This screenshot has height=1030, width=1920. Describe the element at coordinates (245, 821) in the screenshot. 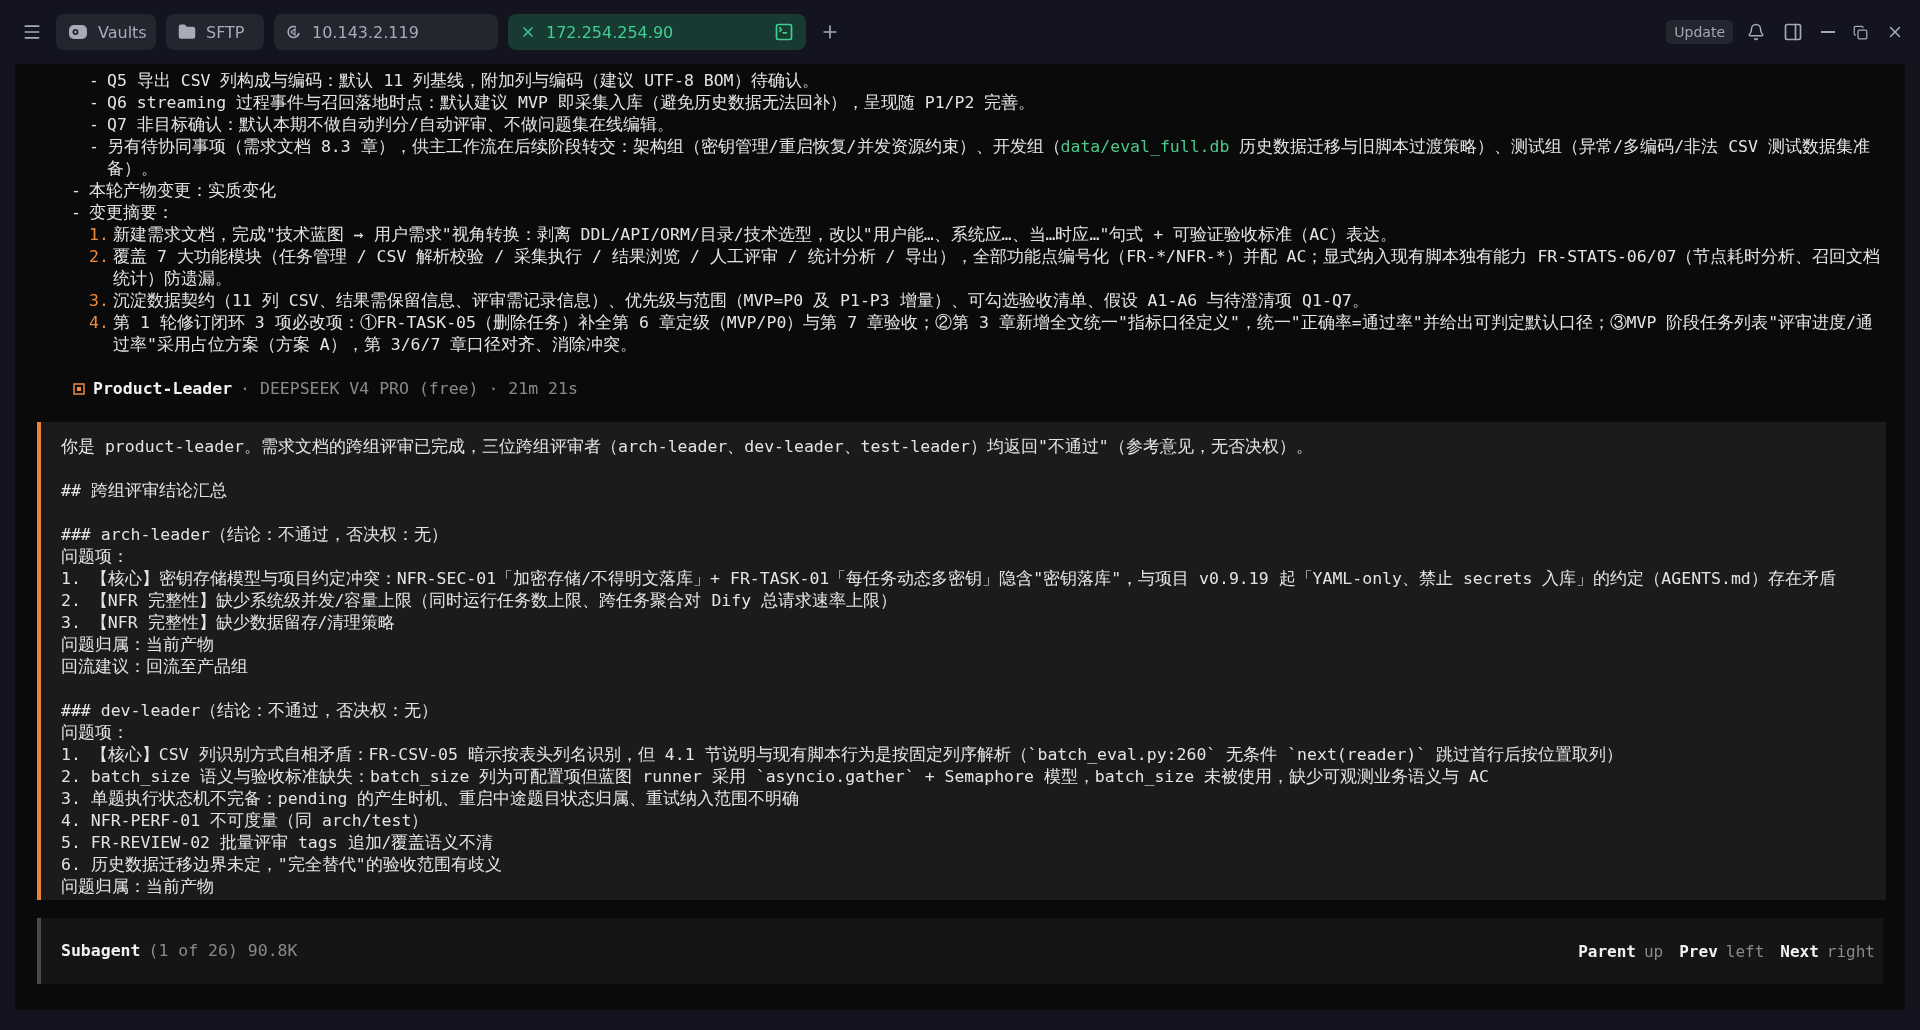

I see `prompt-line: 4. NFR-PERF-01 不可度量（同 arch/test）` at that location.